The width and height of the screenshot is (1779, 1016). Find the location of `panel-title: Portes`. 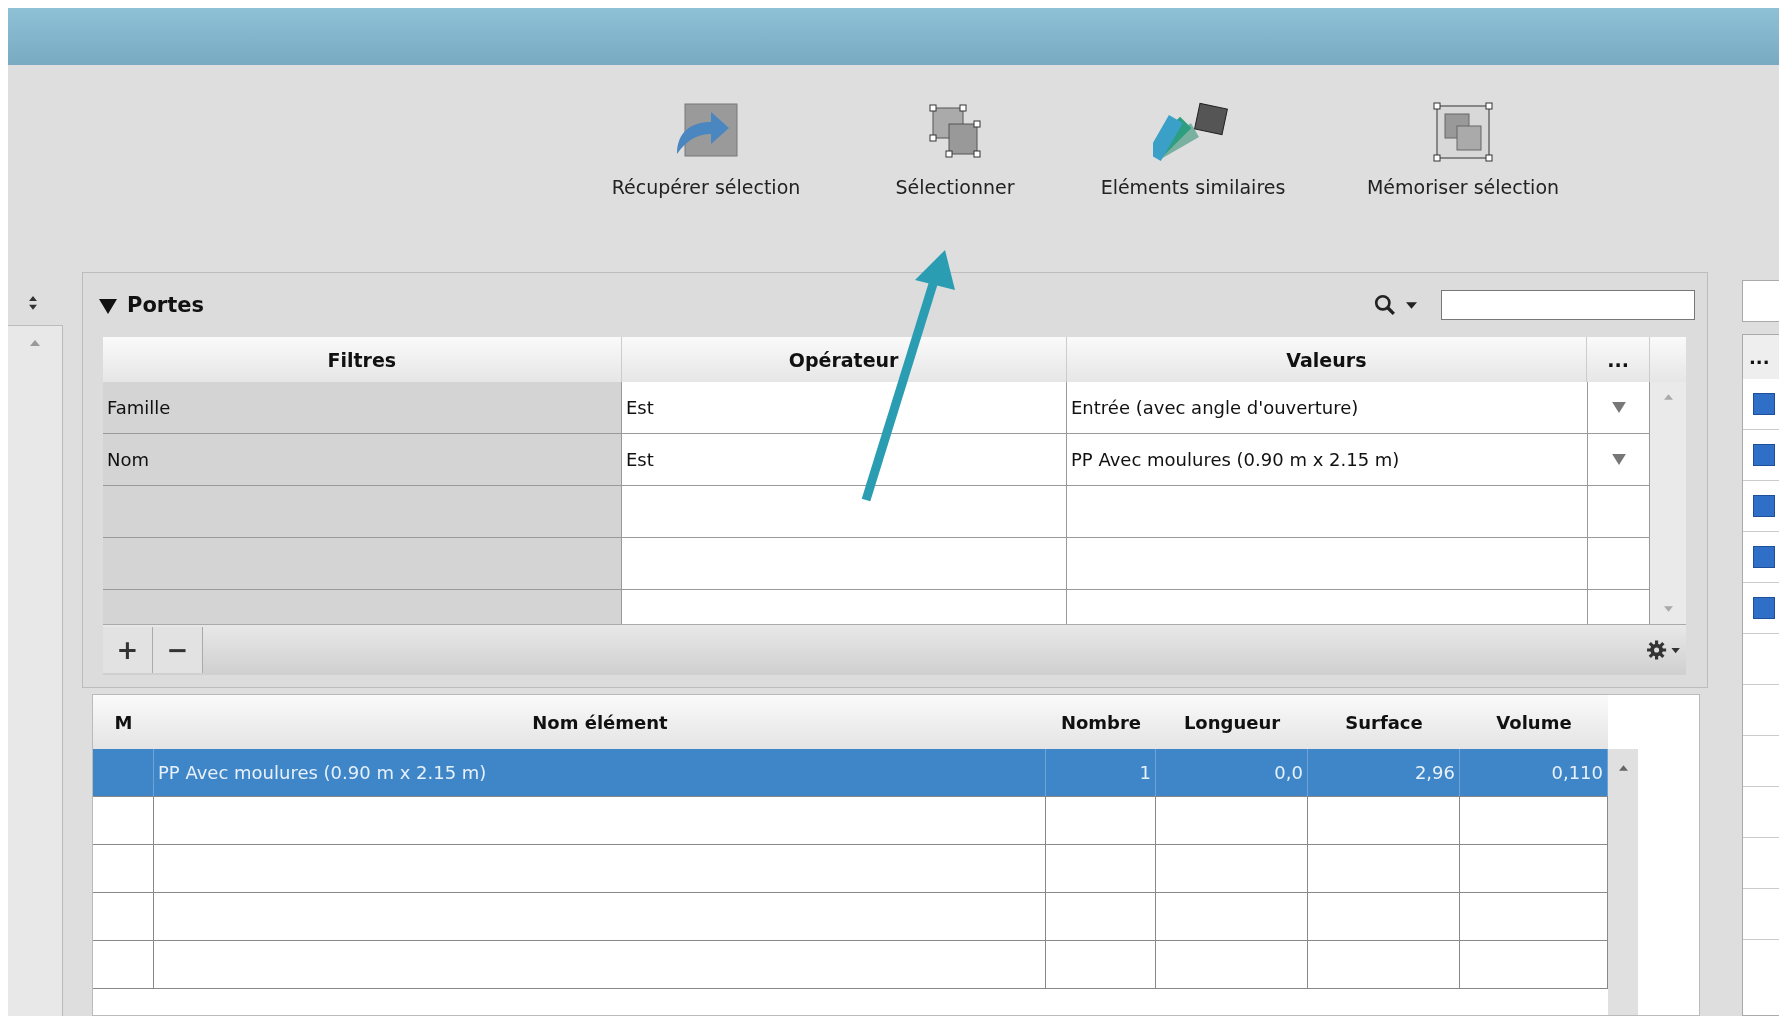

panel-title: Portes is located at coordinates (165, 305).